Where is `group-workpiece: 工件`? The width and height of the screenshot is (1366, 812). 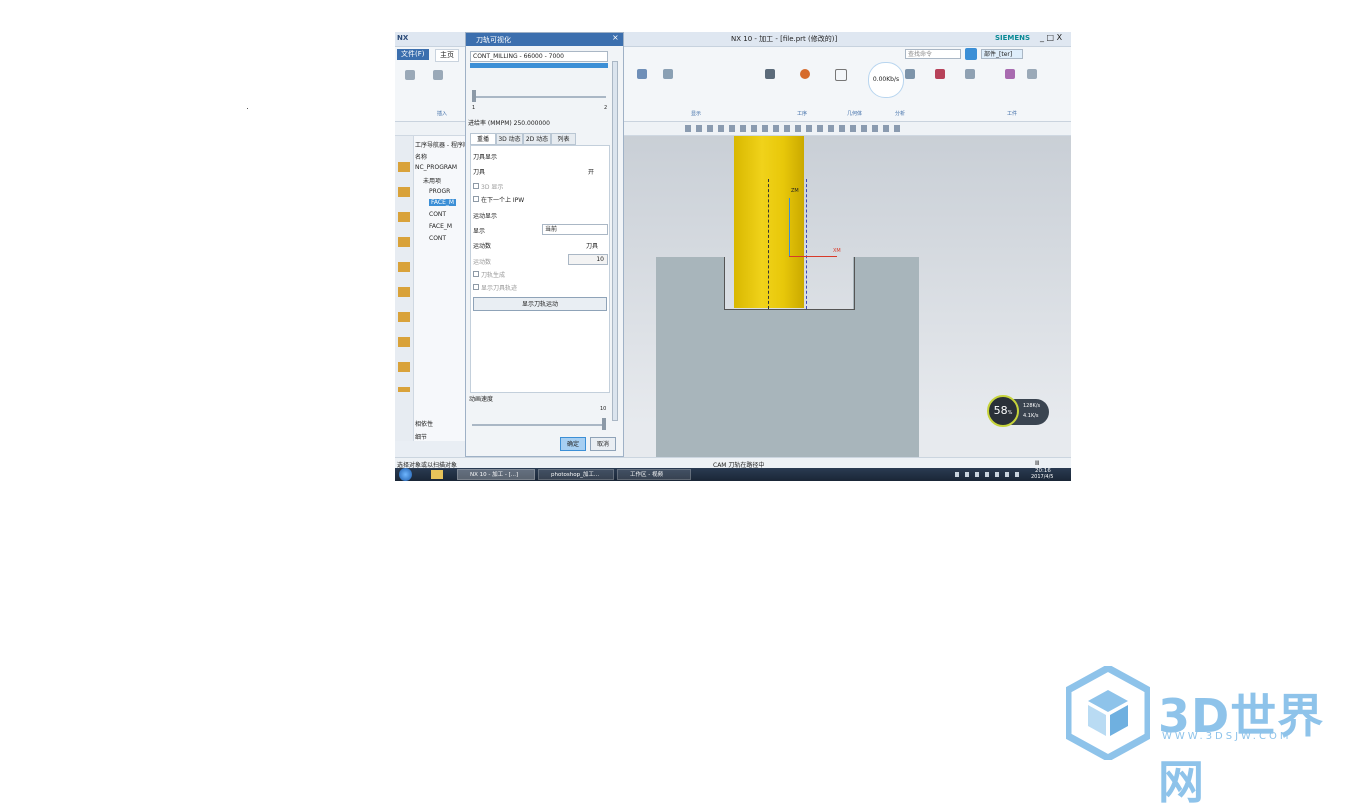
group-workpiece: 工件 is located at coordinates (1012, 114).